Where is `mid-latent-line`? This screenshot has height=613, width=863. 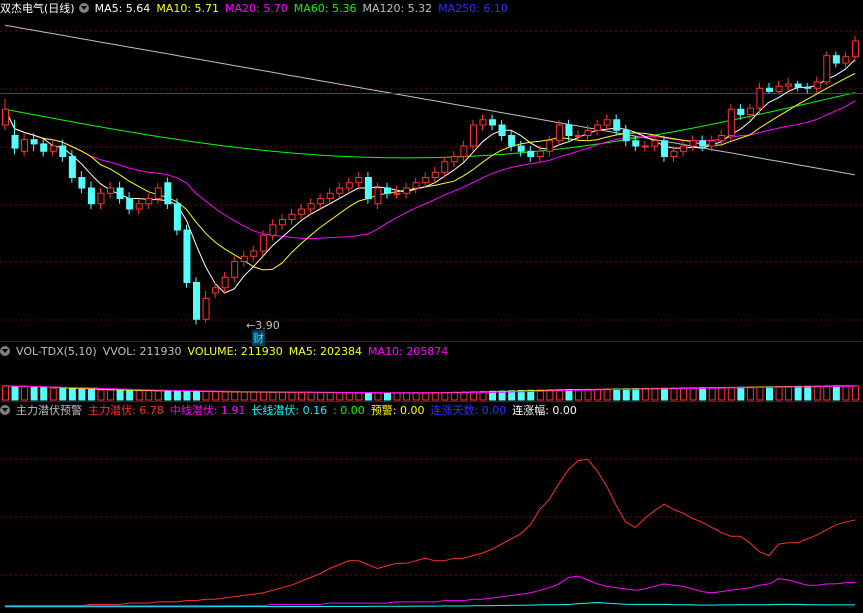
mid-latent-line is located at coordinates (430, 591).